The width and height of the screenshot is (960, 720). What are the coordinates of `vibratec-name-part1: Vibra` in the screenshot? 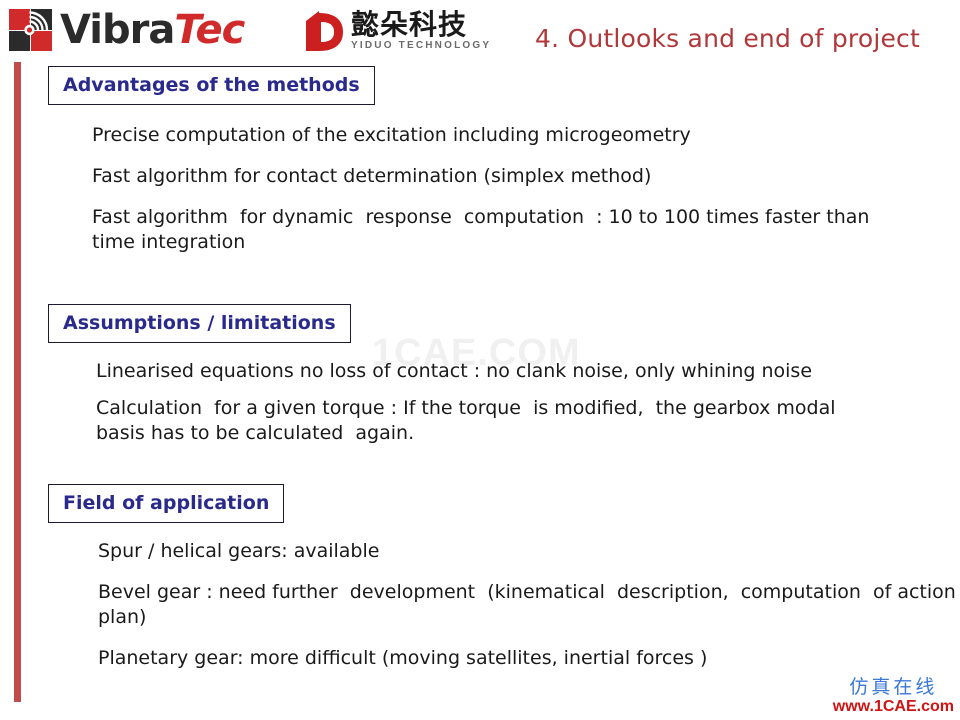 It's located at (117, 30).